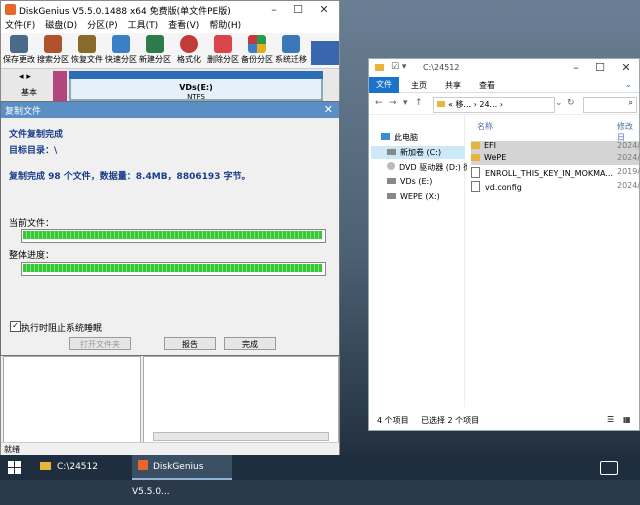 This screenshot has width=640, height=505. What do you see at coordinates (600, 68) in the screenshot?
I see `explorer-maximize-button: ☐` at bounding box center [600, 68].